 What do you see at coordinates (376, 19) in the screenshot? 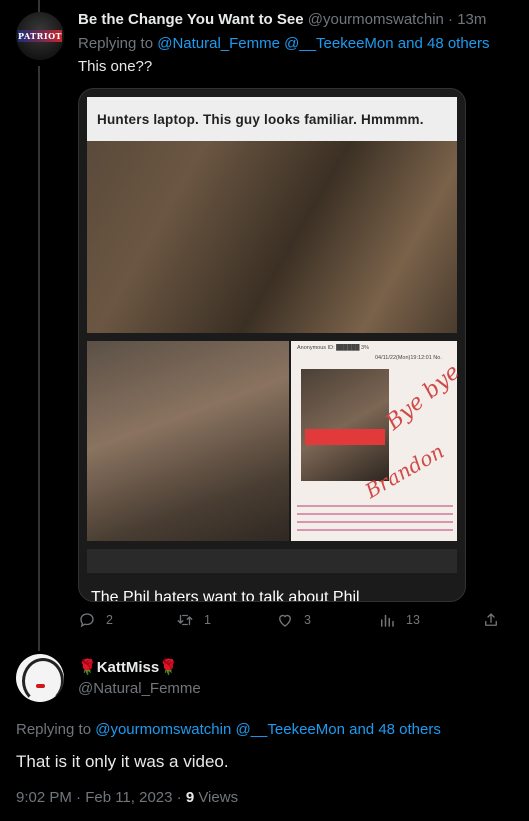
I see `handle: @yourmomswatchin` at bounding box center [376, 19].